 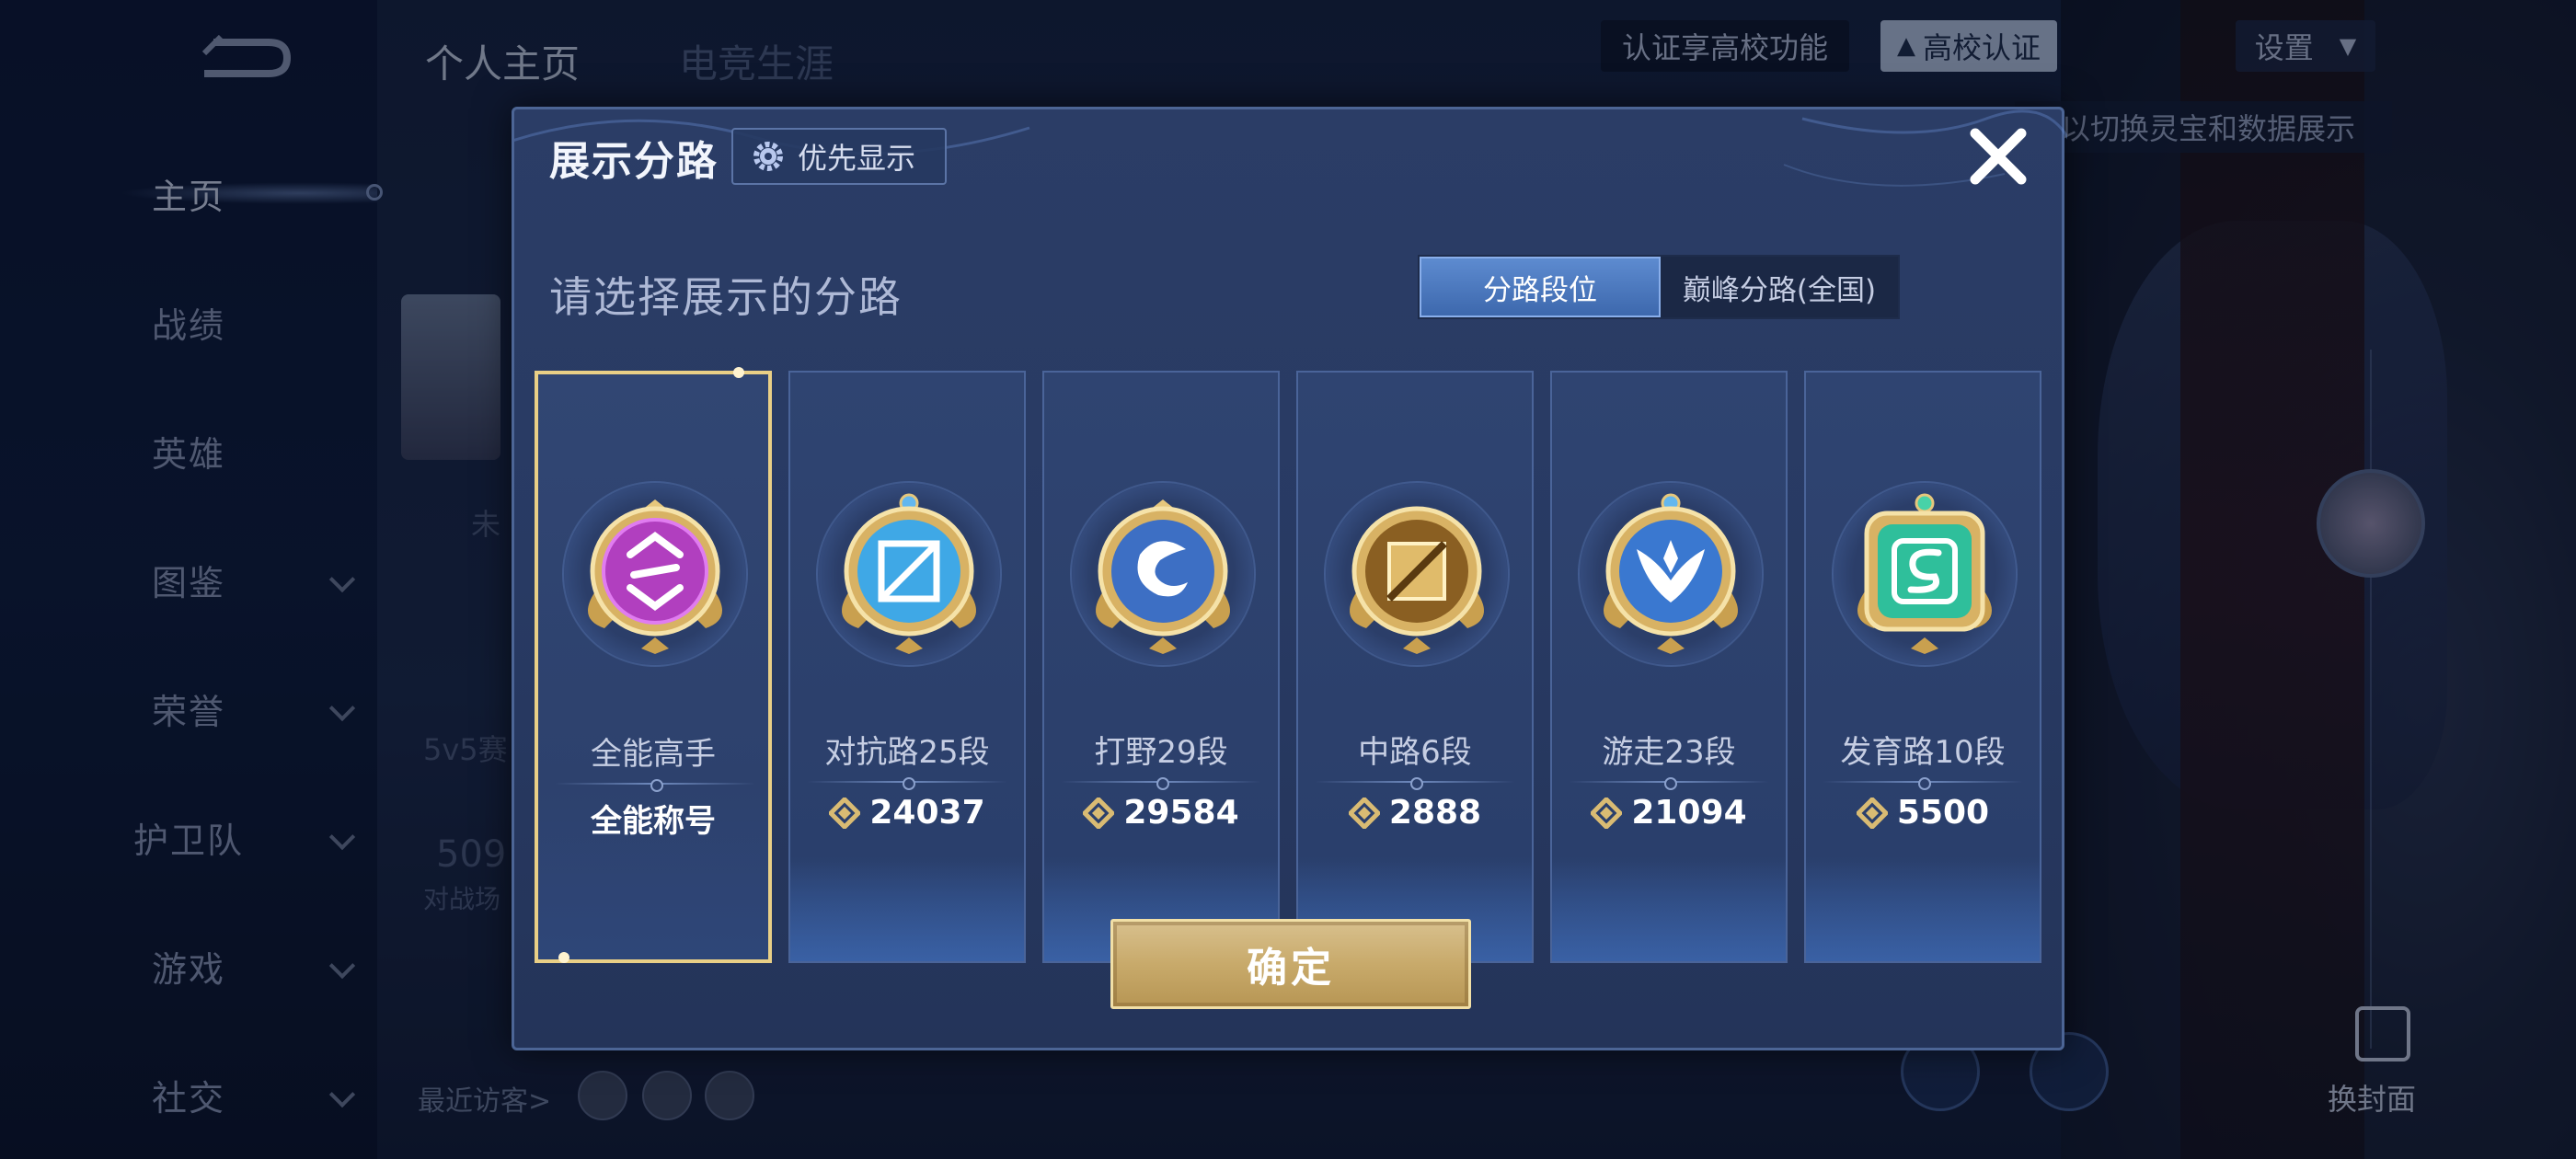 What do you see at coordinates (653, 665) in the screenshot?
I see `lane-card-allround: 全能高手 全能称号` at bounding box center [653, 665].